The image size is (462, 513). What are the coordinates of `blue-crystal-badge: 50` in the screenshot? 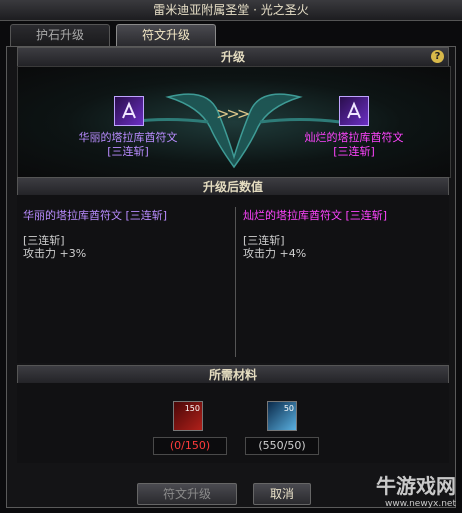 It's located at (288, 408).